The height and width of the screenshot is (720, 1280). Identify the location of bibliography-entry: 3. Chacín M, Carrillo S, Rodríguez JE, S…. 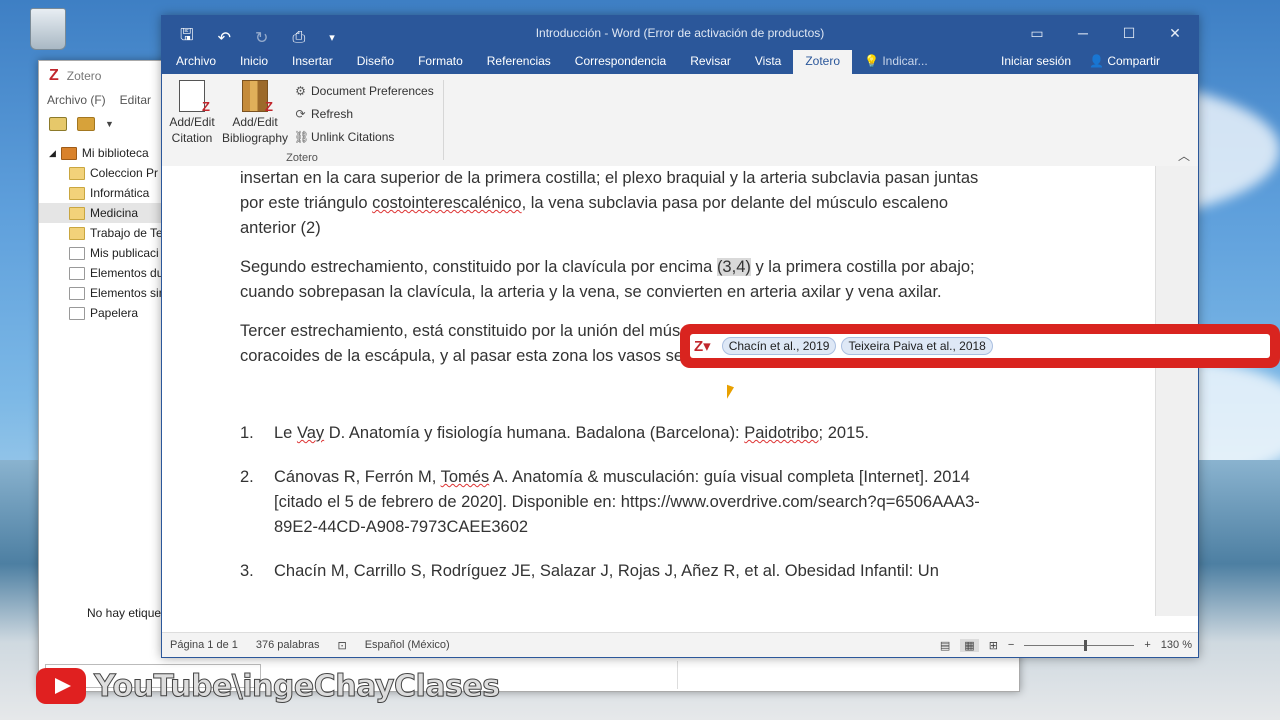
(620, 571).